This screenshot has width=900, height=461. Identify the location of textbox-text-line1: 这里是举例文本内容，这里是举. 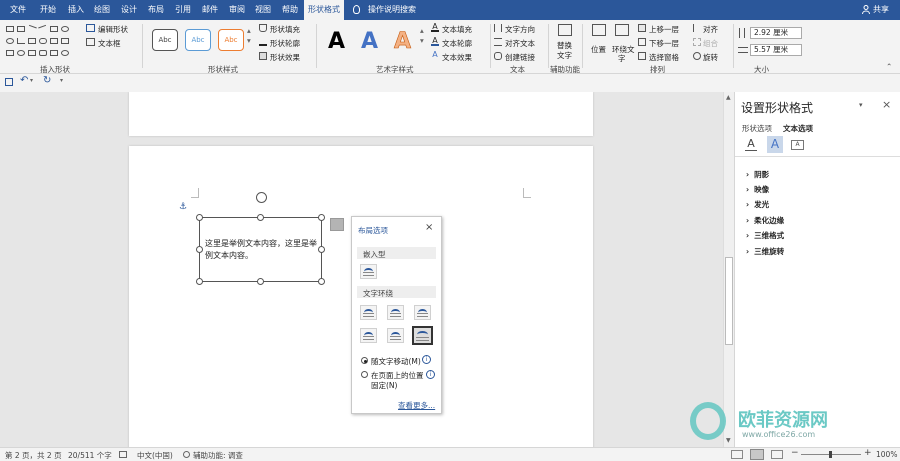
(261, 243).